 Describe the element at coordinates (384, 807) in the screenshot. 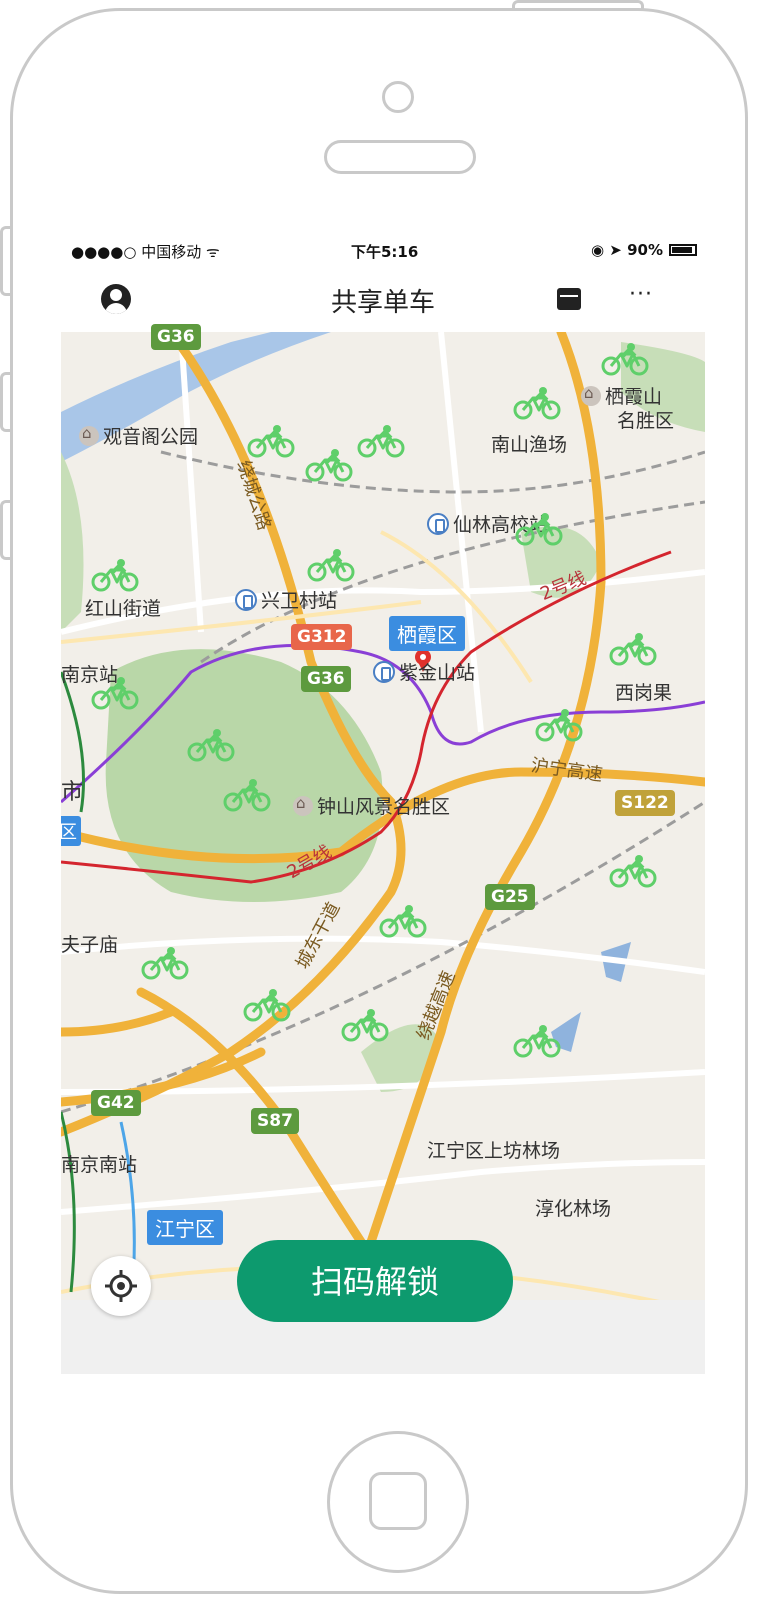

I see `poi-label: 钟山风景名胜区` at that location.